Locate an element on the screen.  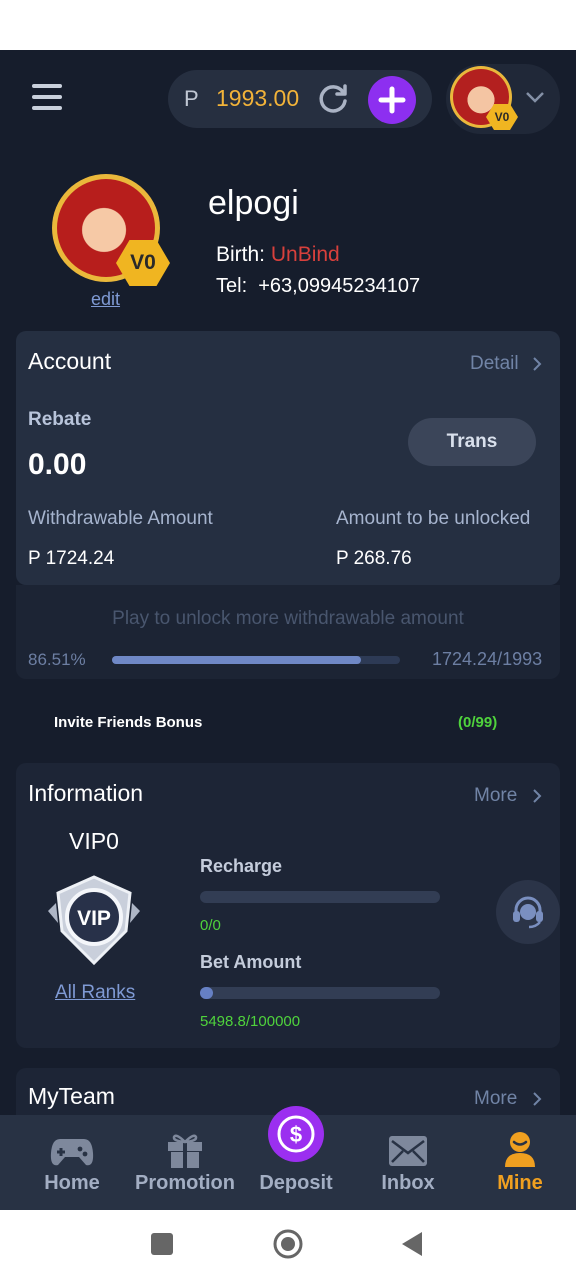
bottom-navigation: Home Promotion $ Deposit Inbox Mine is located at coordinates (288, 1158).